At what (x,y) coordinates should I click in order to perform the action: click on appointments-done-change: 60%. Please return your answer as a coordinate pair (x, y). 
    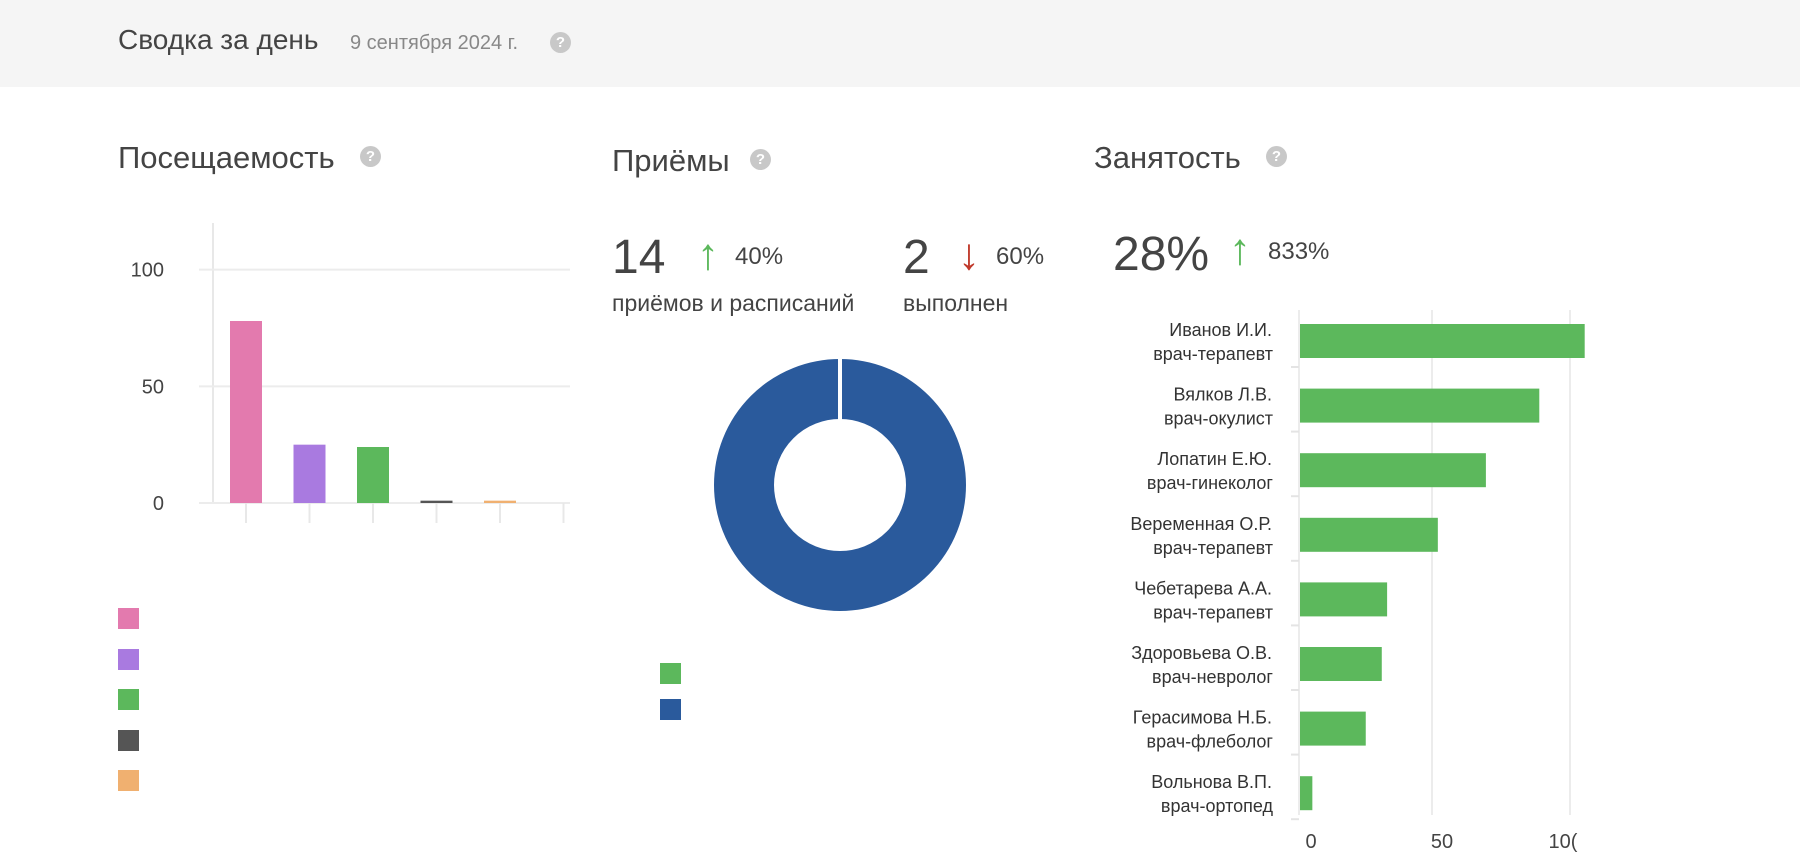
    Looking at the image, I should click on (1020, 256).